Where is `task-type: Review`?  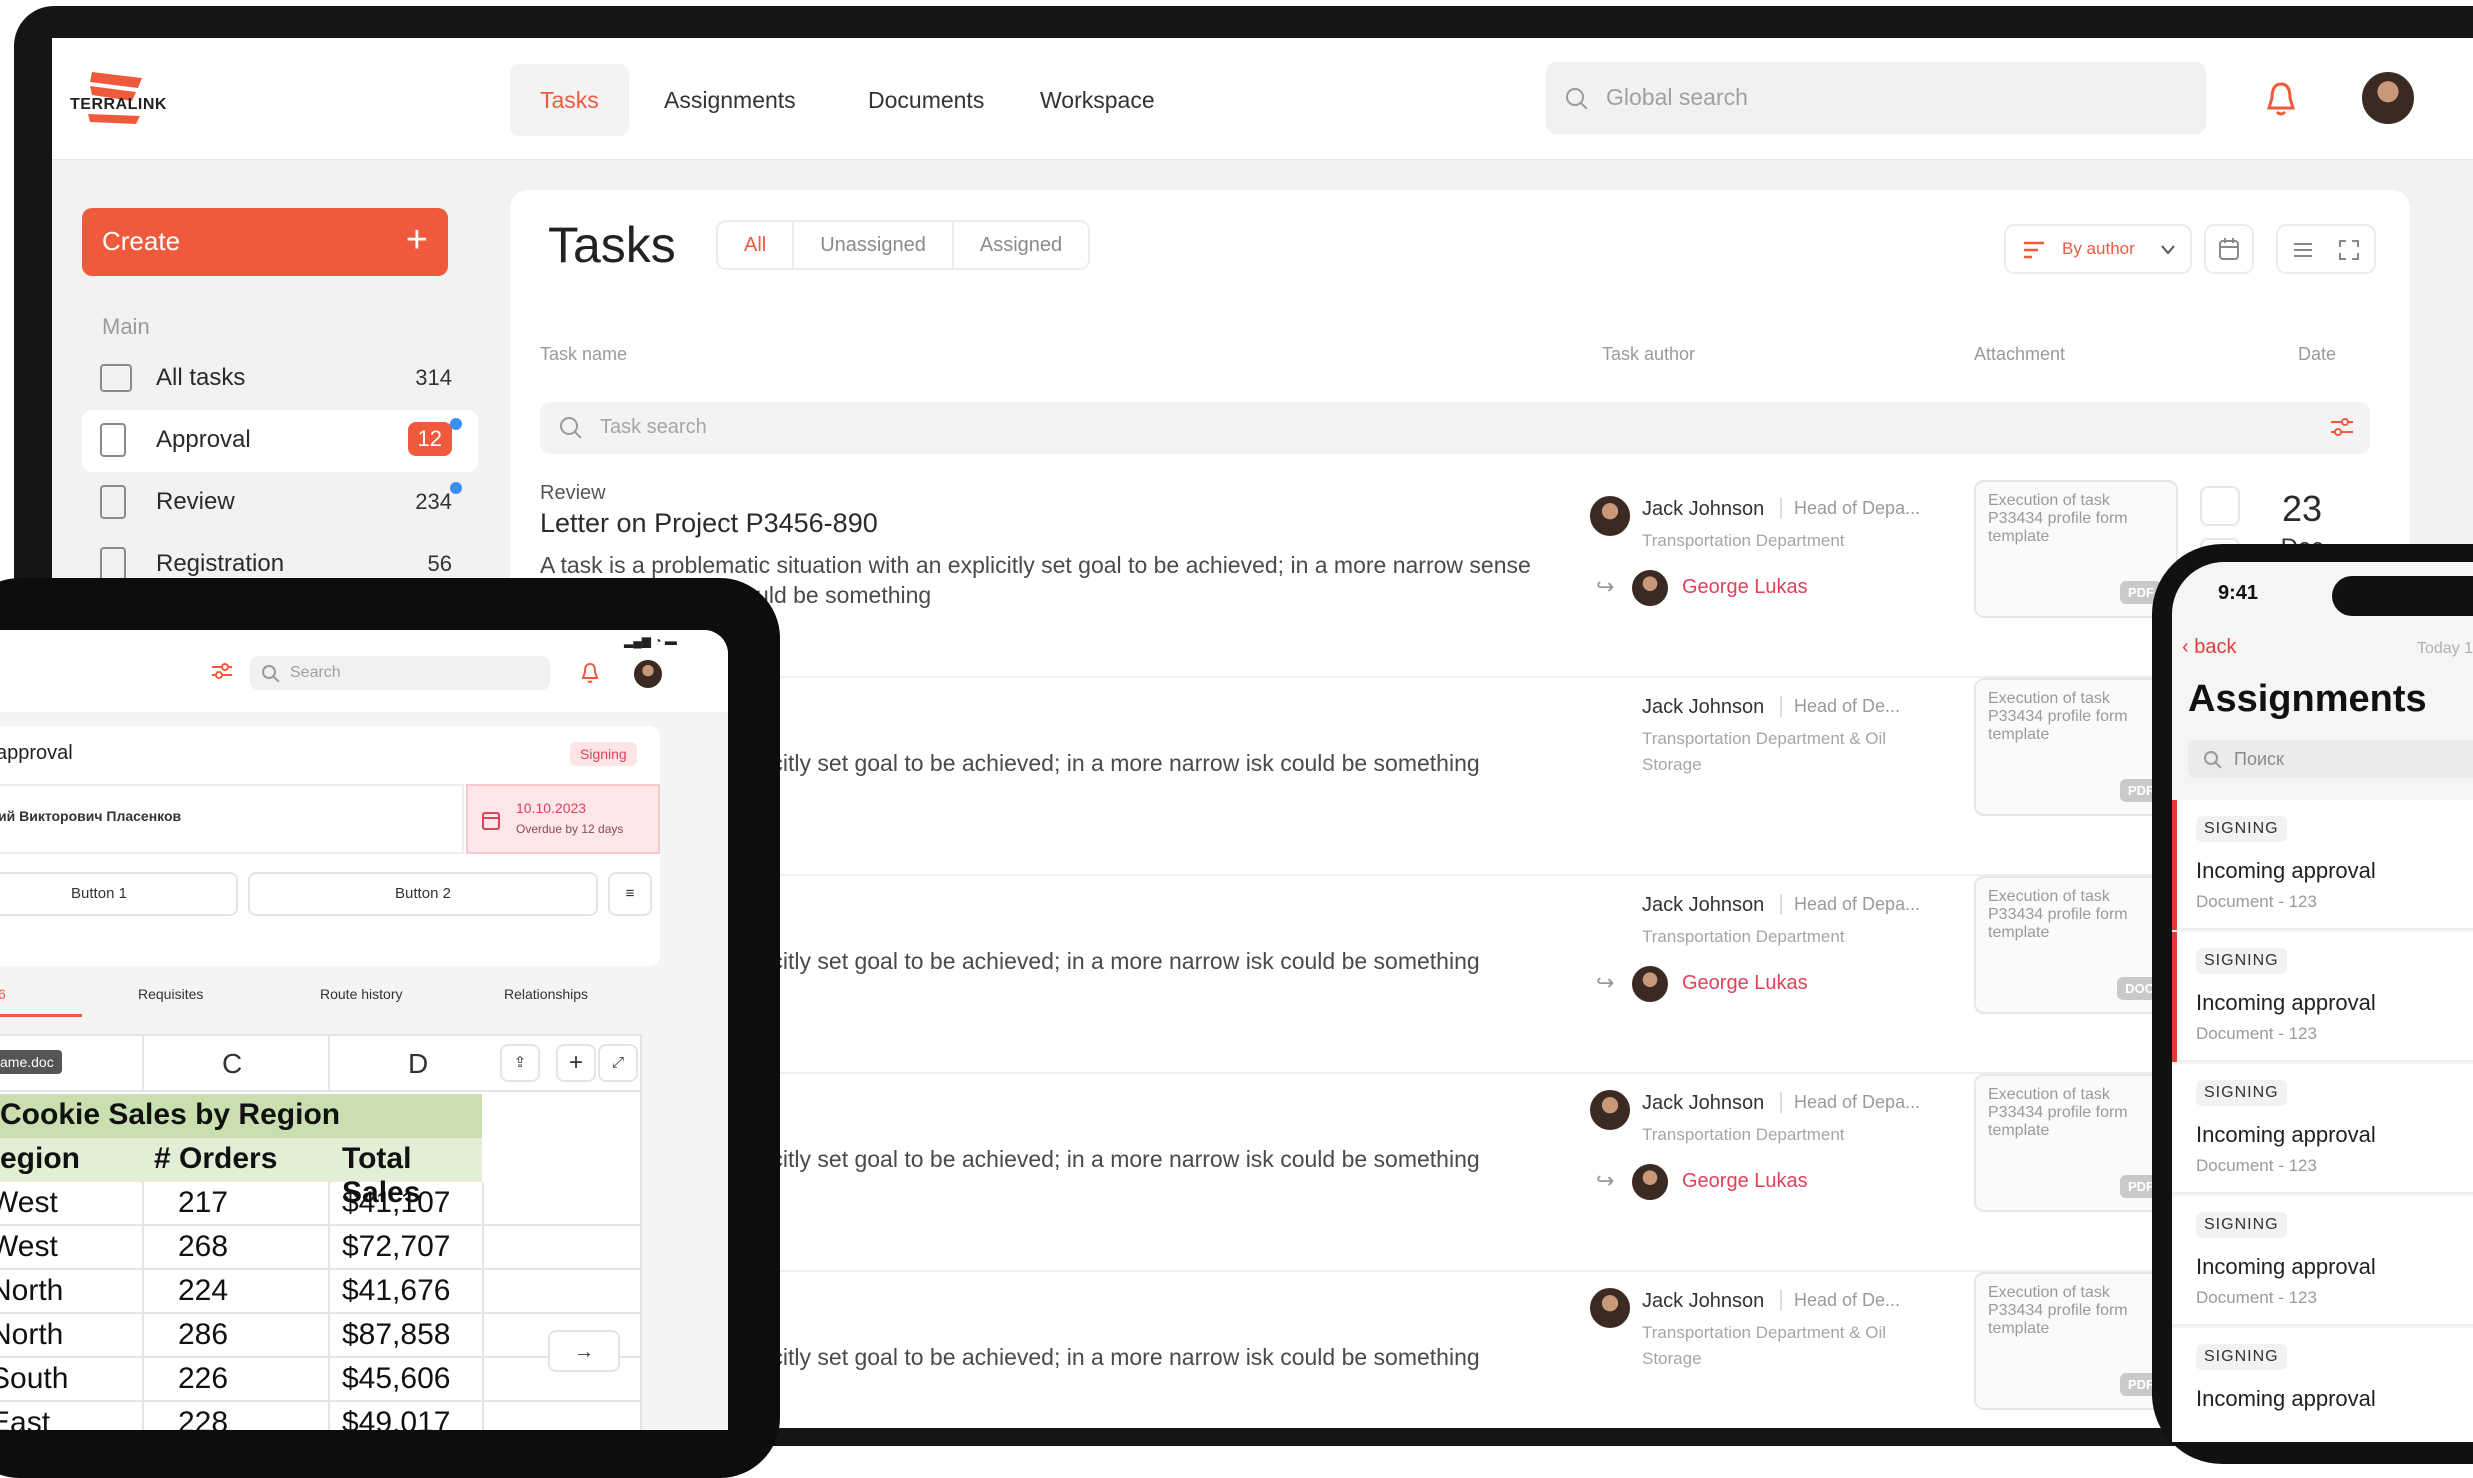 task-type: Review is located at coordinates (573, 493).